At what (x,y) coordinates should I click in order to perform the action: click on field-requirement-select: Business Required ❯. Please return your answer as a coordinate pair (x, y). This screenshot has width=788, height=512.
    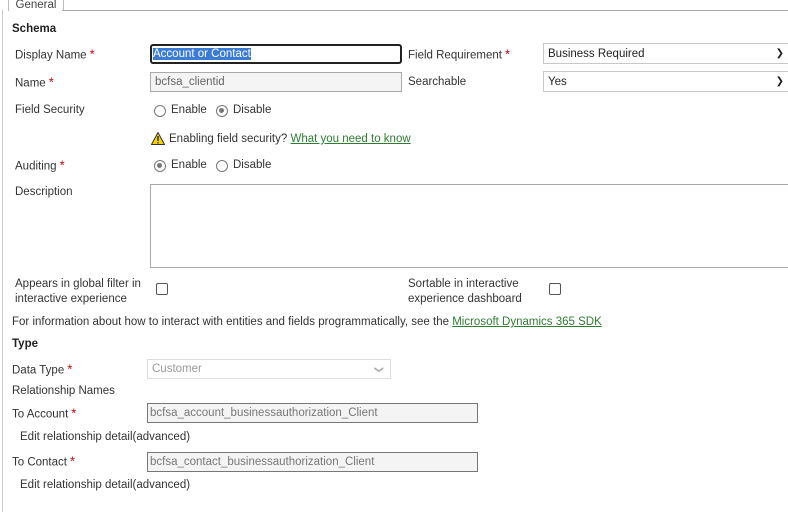
    Looking at the image, I should click on (665, 53).